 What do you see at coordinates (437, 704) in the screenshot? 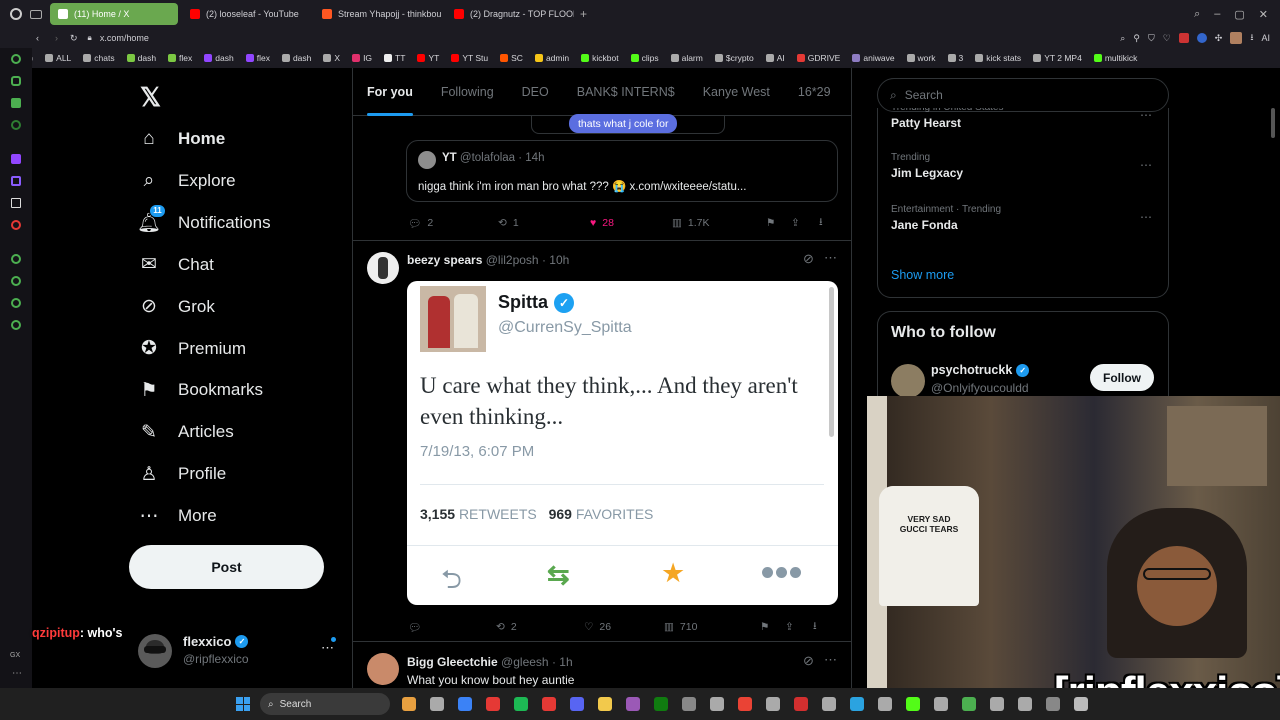
I see `task-view-icon` at bounding box center [437, 704].